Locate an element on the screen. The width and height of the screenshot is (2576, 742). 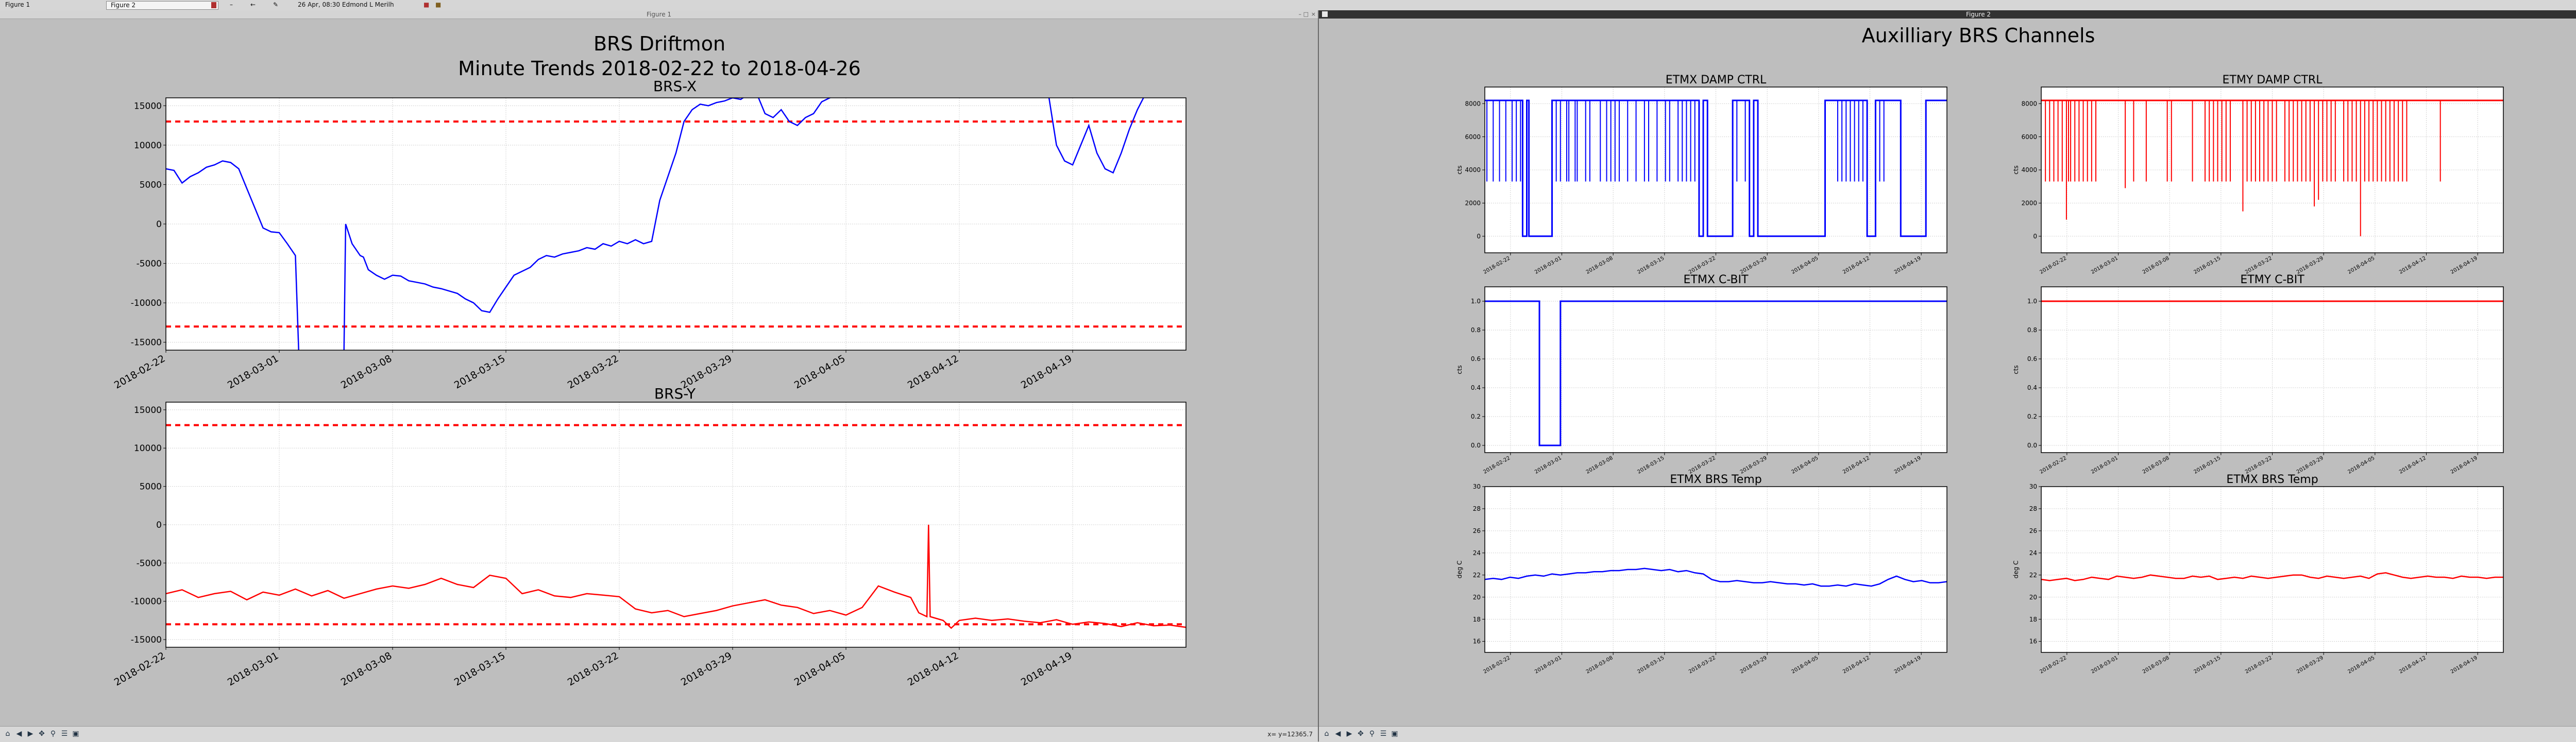
y-tick-label: 26 is located at coordinates (1477, 530).